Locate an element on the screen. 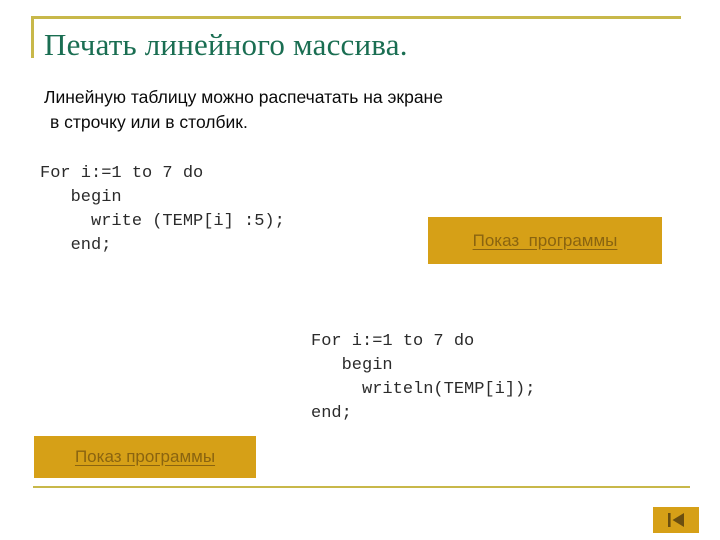  nav-first-slide-button is located at coordinates (676, 520).